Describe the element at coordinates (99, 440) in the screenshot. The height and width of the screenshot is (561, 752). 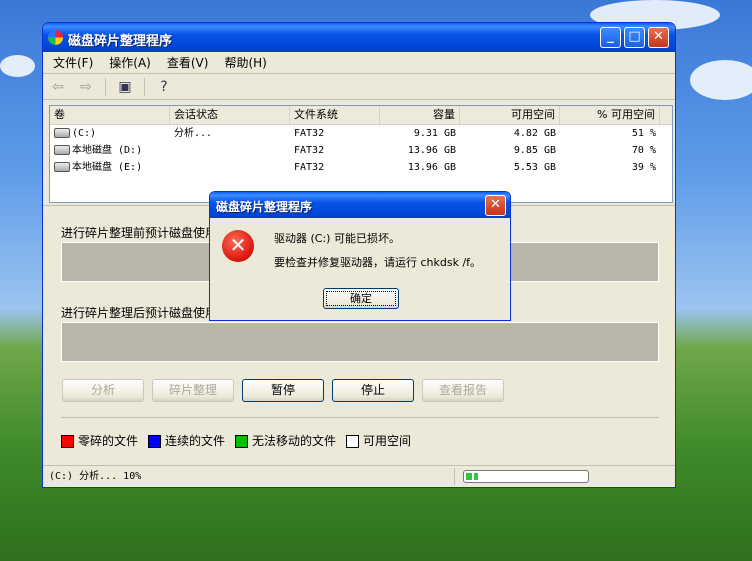
I see `legend-fragmented: 零碎的文件` at that location.